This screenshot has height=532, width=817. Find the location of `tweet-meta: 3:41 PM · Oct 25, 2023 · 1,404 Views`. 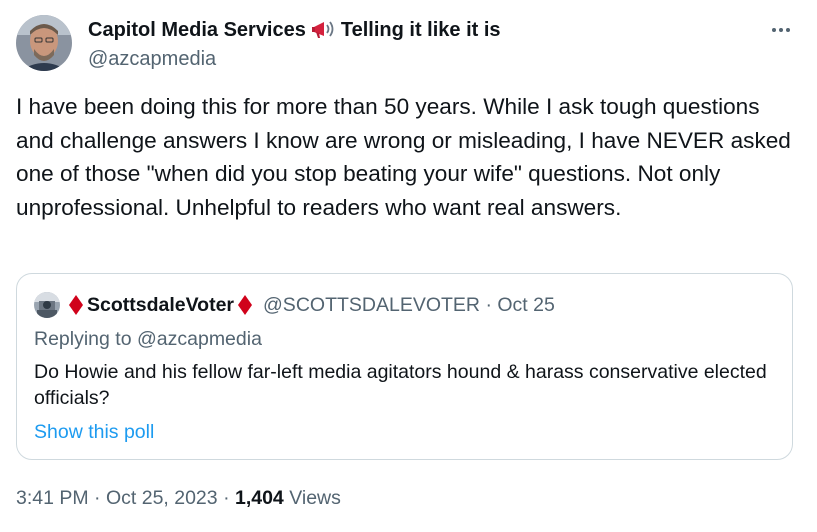

tweet-meta: 3:41 PM · Oct 25, 2023 · 1,404 Views is located at coordinates (178, 498).